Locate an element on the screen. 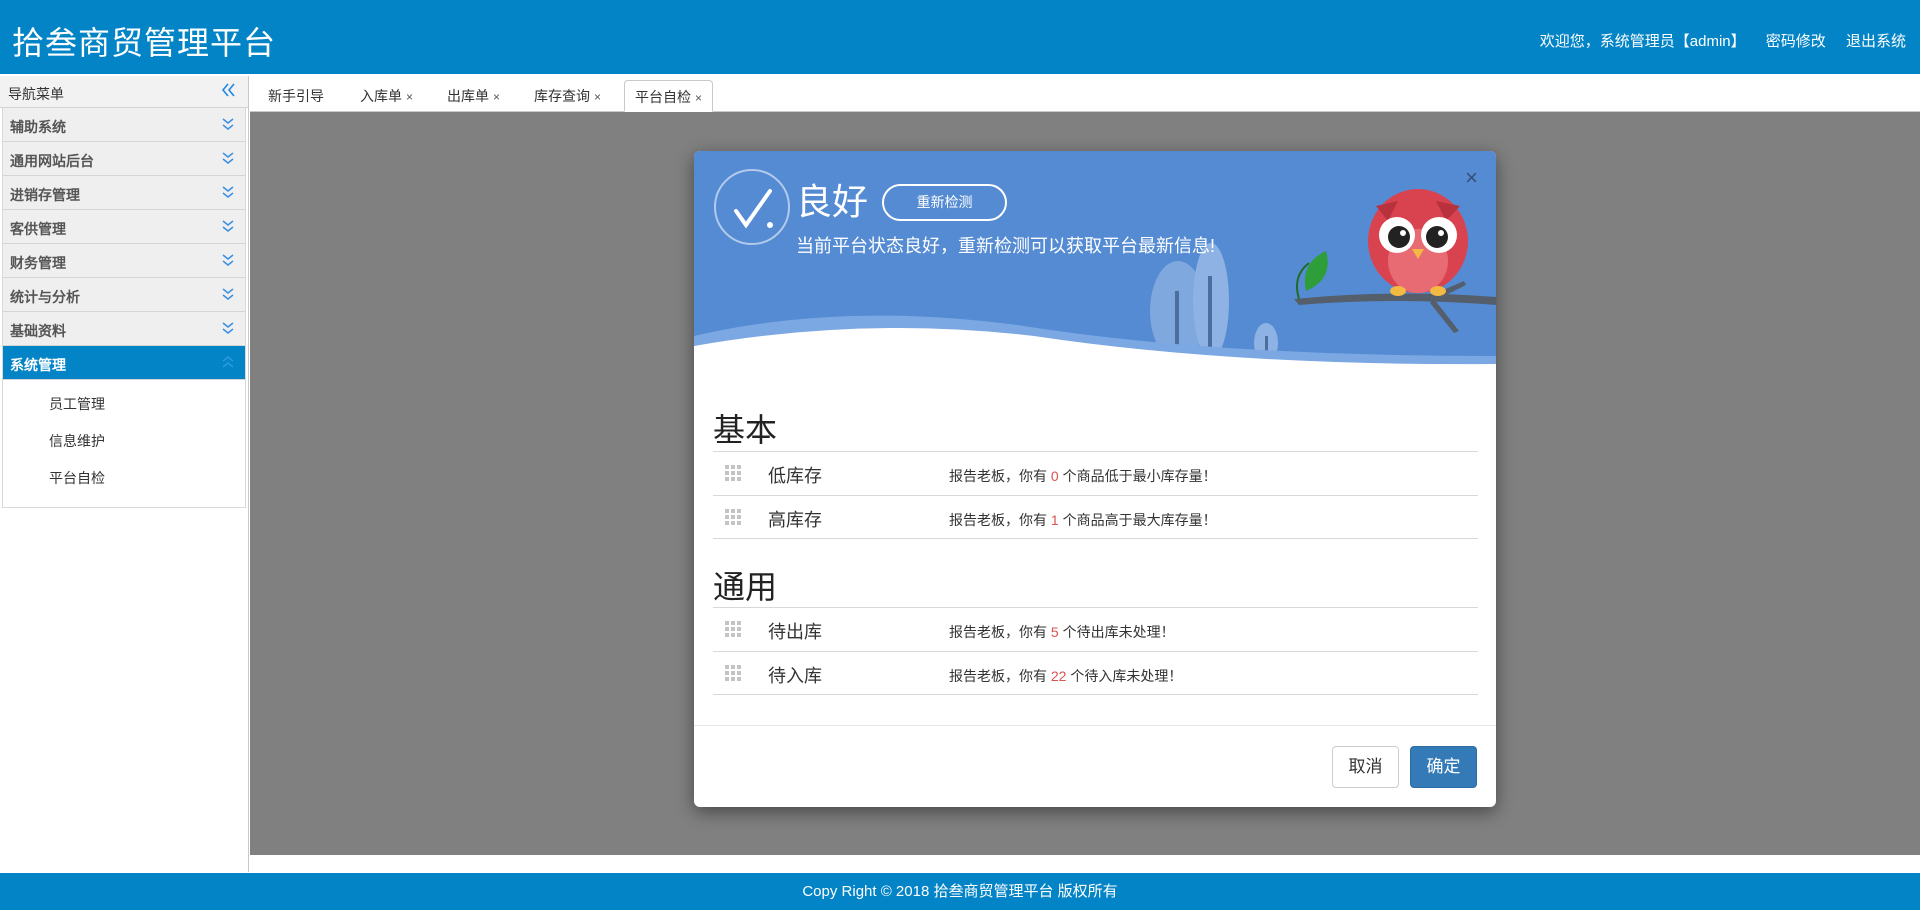 Image resolution: width=1920 pixels, height=910 pixels. tab-stock-query: 库存查询 × is located at coordinates (567, 96).